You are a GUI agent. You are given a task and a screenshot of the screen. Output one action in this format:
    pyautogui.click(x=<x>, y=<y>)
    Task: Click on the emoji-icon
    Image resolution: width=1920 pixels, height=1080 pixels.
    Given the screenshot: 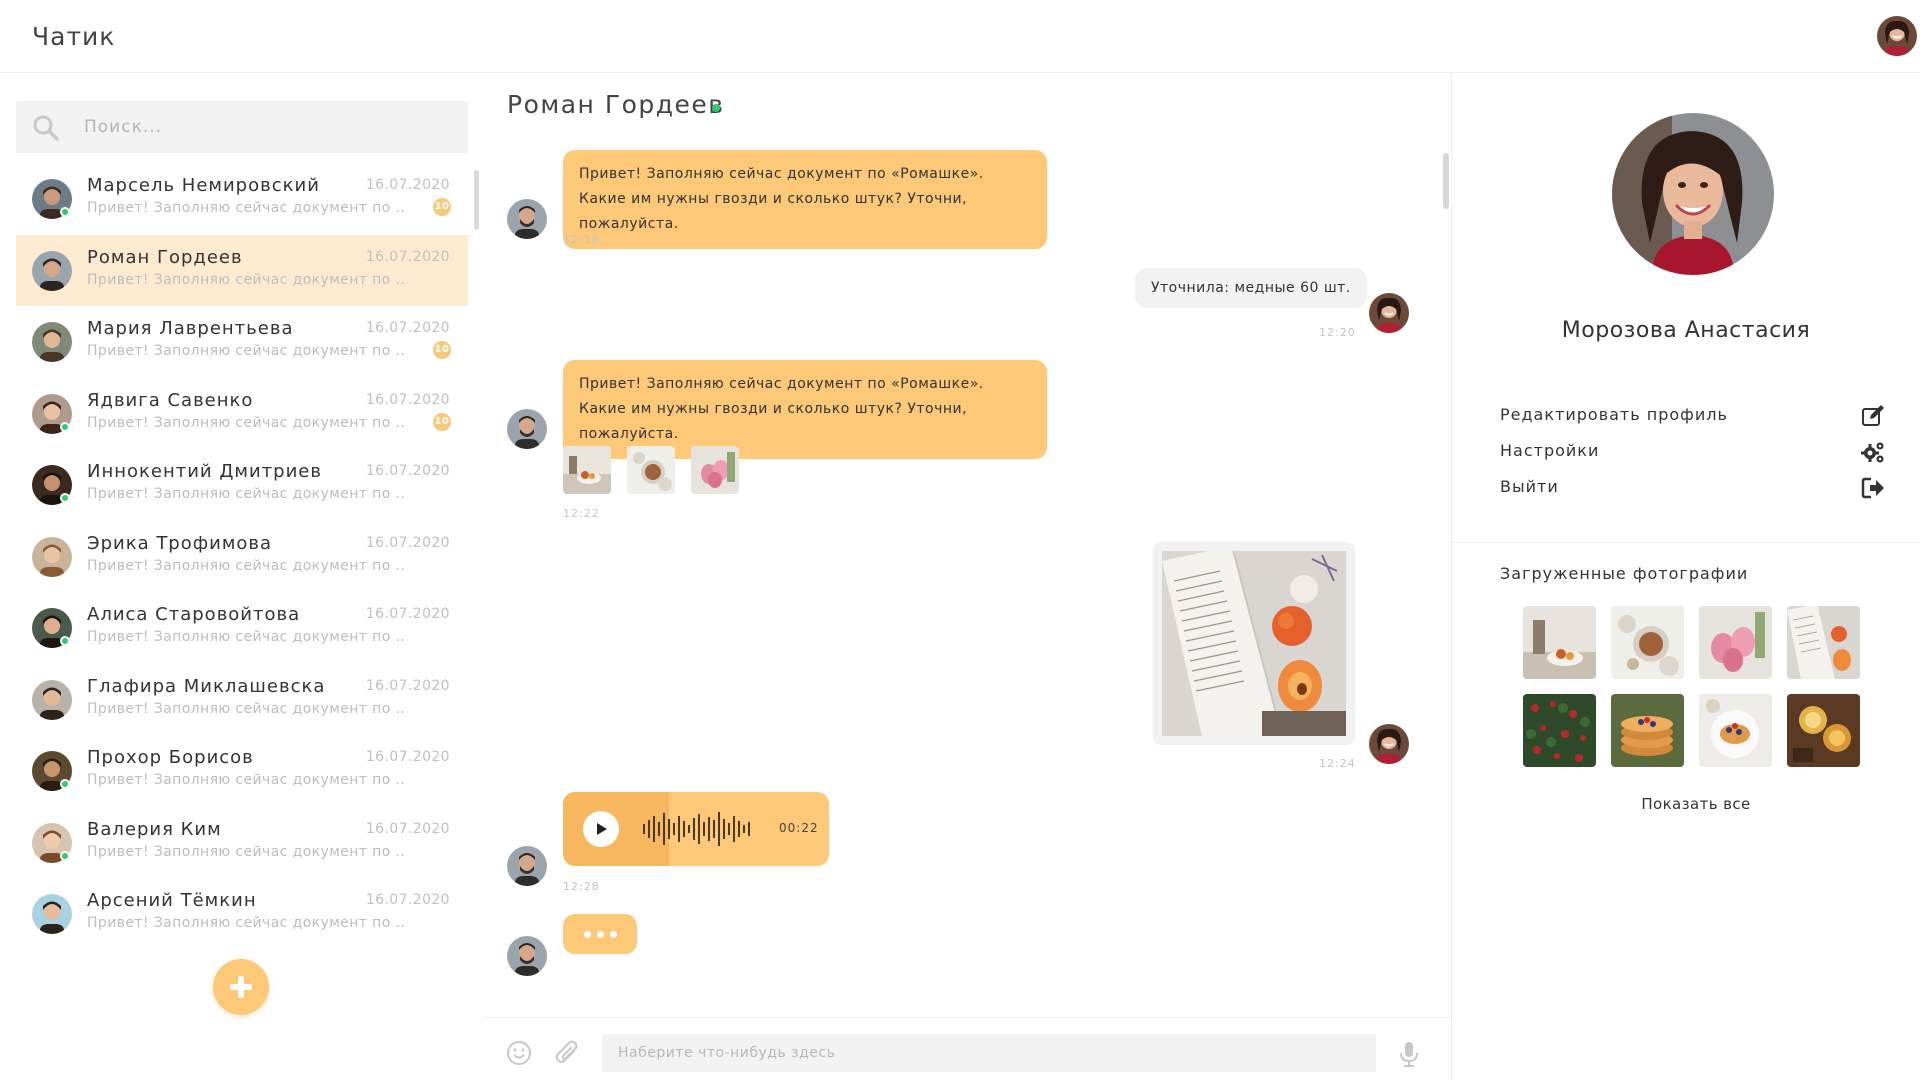 What is the action you would take?
    pyautogui.click(x=519, y=1053)
    